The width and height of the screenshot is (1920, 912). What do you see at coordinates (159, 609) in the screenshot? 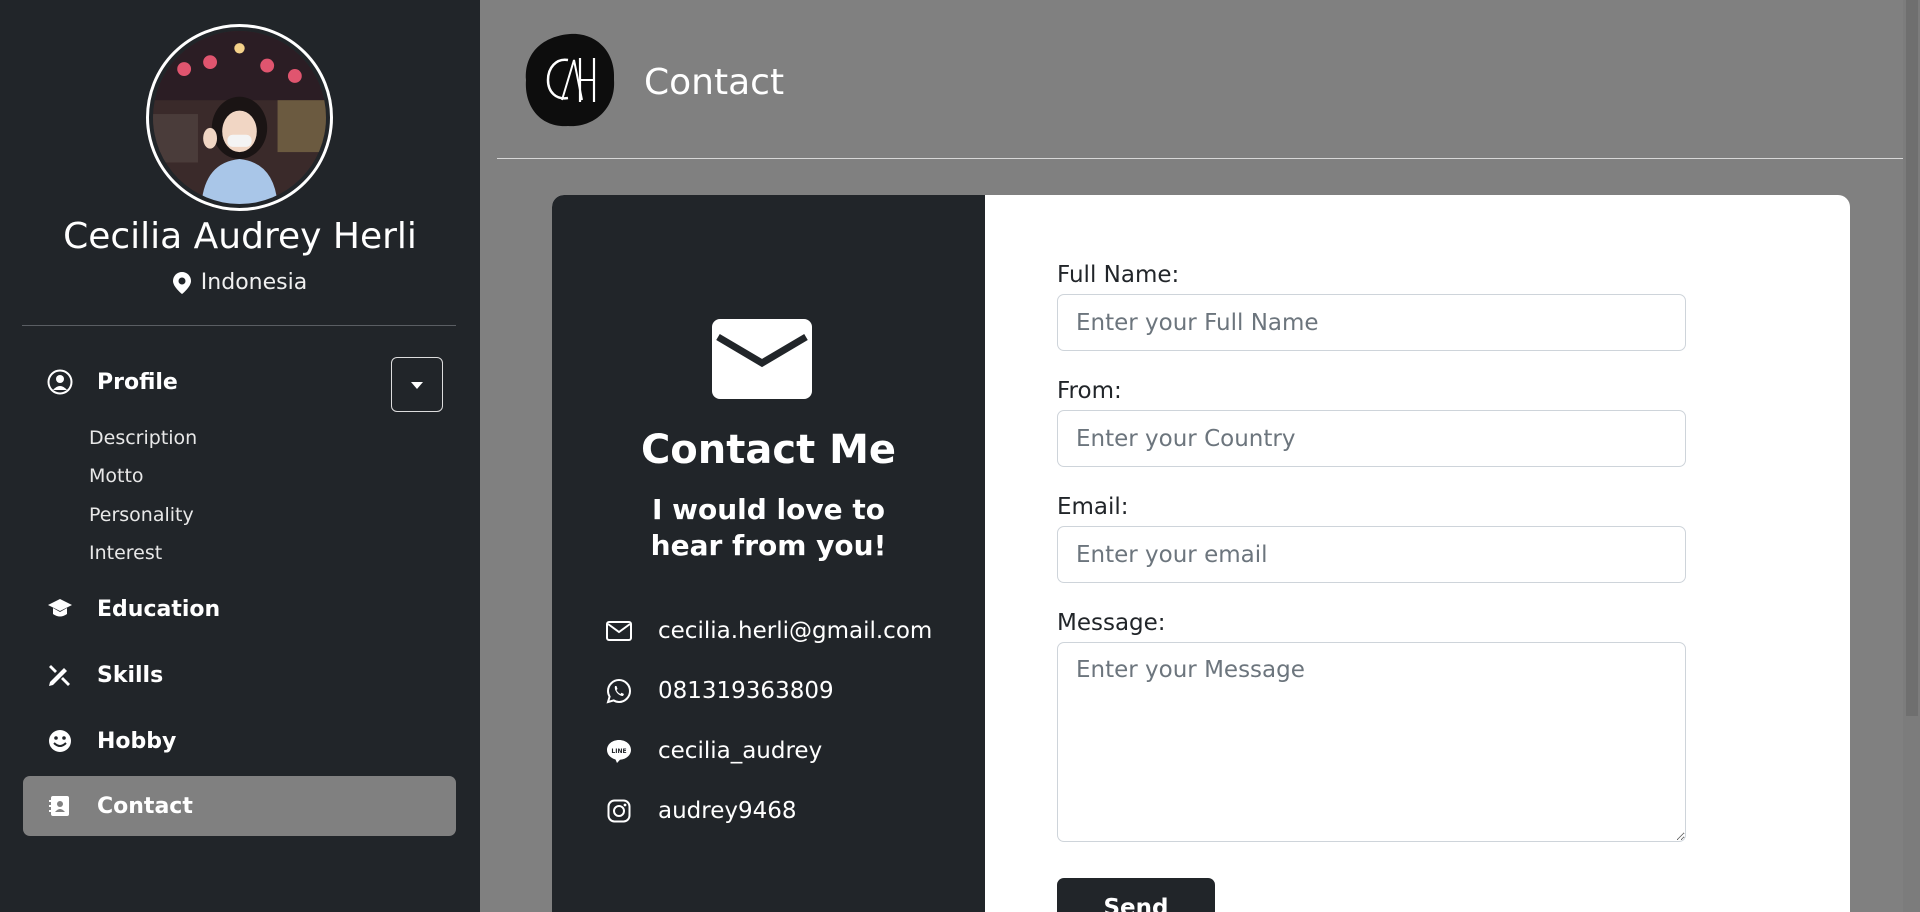
I see `sidebar-item-label: Education` at bounding box center [159, 609].